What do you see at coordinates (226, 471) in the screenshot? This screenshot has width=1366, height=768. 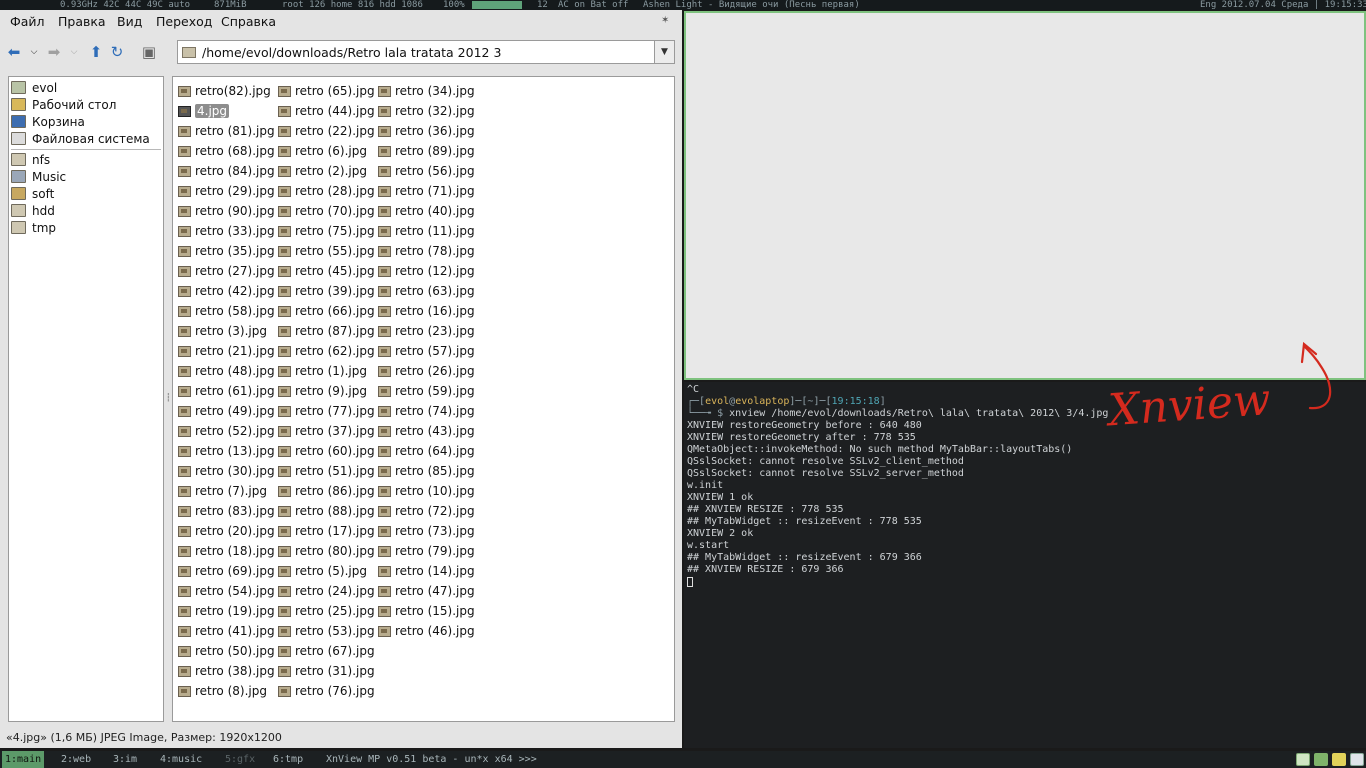 I see `file-item: retro (30).jpg` at bounding box center [226, 471].